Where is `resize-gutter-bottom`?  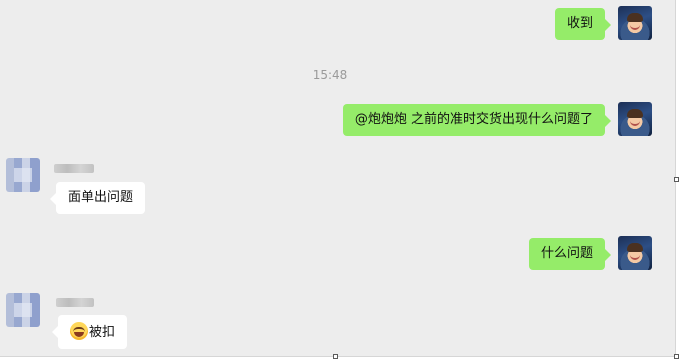
resize-gutter-bottom is located at coordinates (341, 360).